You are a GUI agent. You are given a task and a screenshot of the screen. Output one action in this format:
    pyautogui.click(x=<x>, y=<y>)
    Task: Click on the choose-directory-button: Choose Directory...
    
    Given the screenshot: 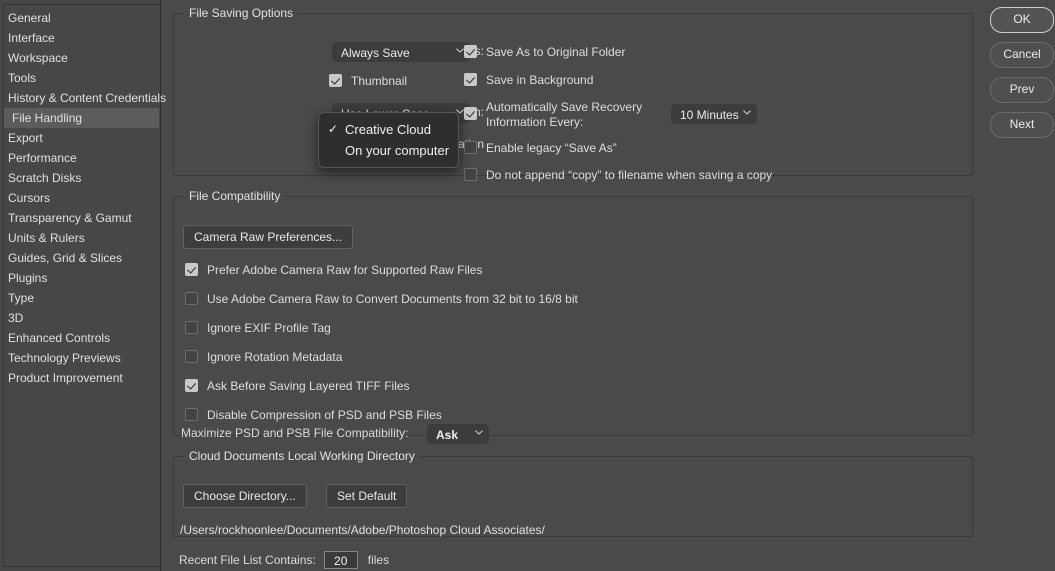 What is the action you would take?
    pyautogui.click(x=245, y=496)
    